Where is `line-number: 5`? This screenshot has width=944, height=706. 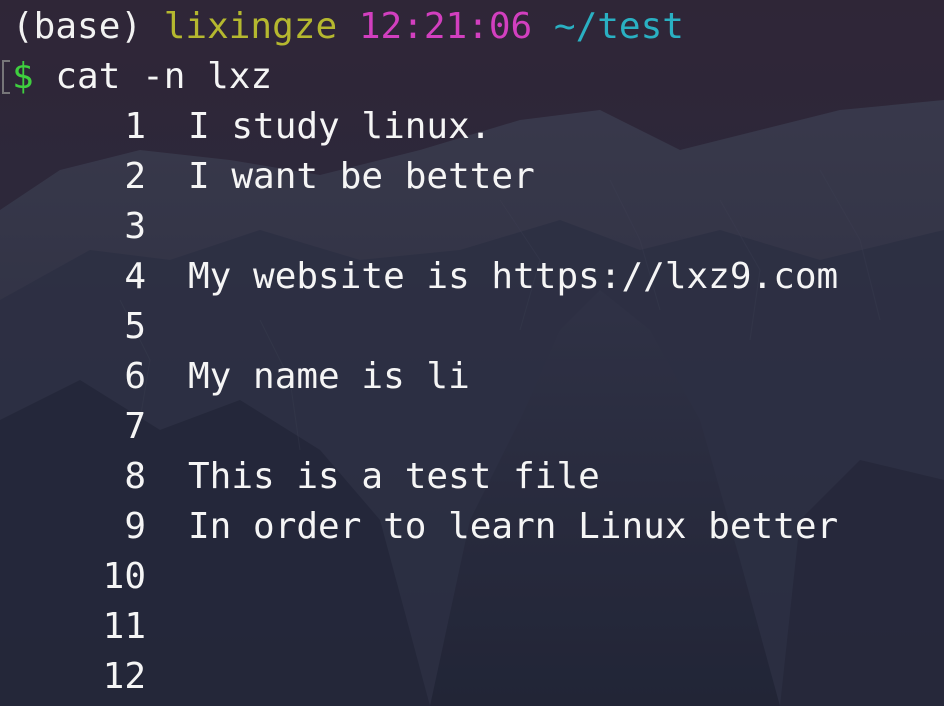
line-number: 5 is located at coordinates (135, 326).